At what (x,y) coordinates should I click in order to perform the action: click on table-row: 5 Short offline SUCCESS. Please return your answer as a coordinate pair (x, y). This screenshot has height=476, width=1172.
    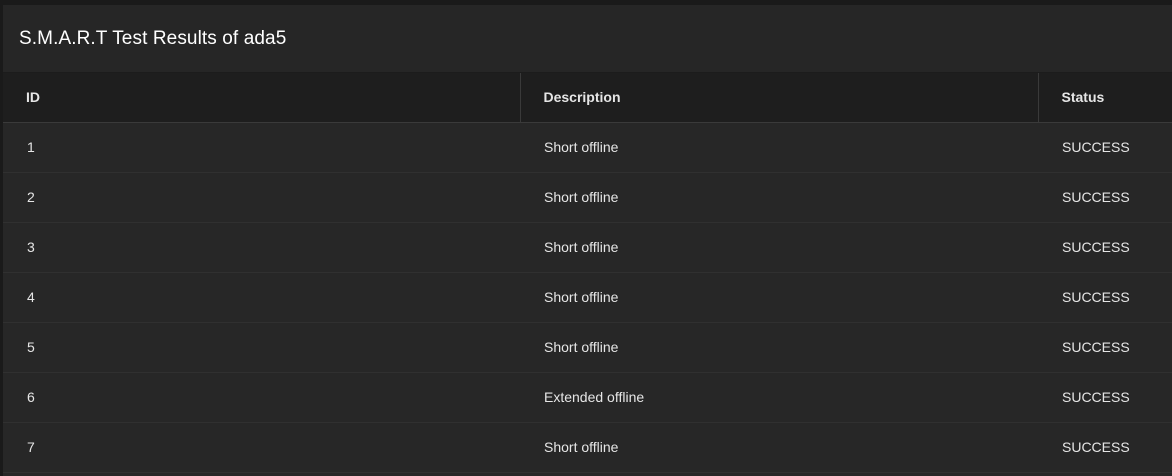
    Looking at the image, I should click on (587, 347).